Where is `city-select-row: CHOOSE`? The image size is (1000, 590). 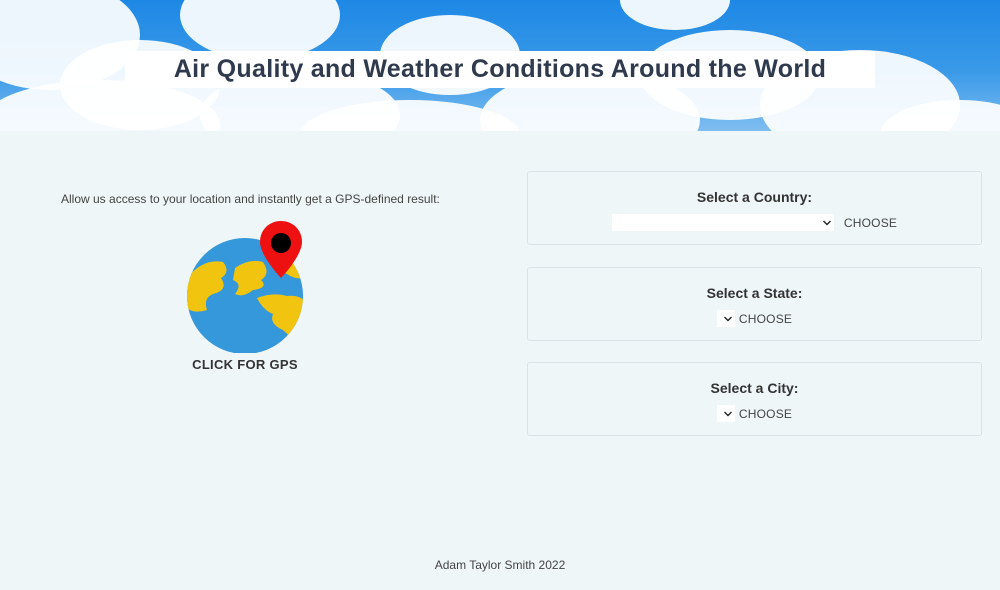 city-select-row: CHOOSE is located at coordinates (754, 413).